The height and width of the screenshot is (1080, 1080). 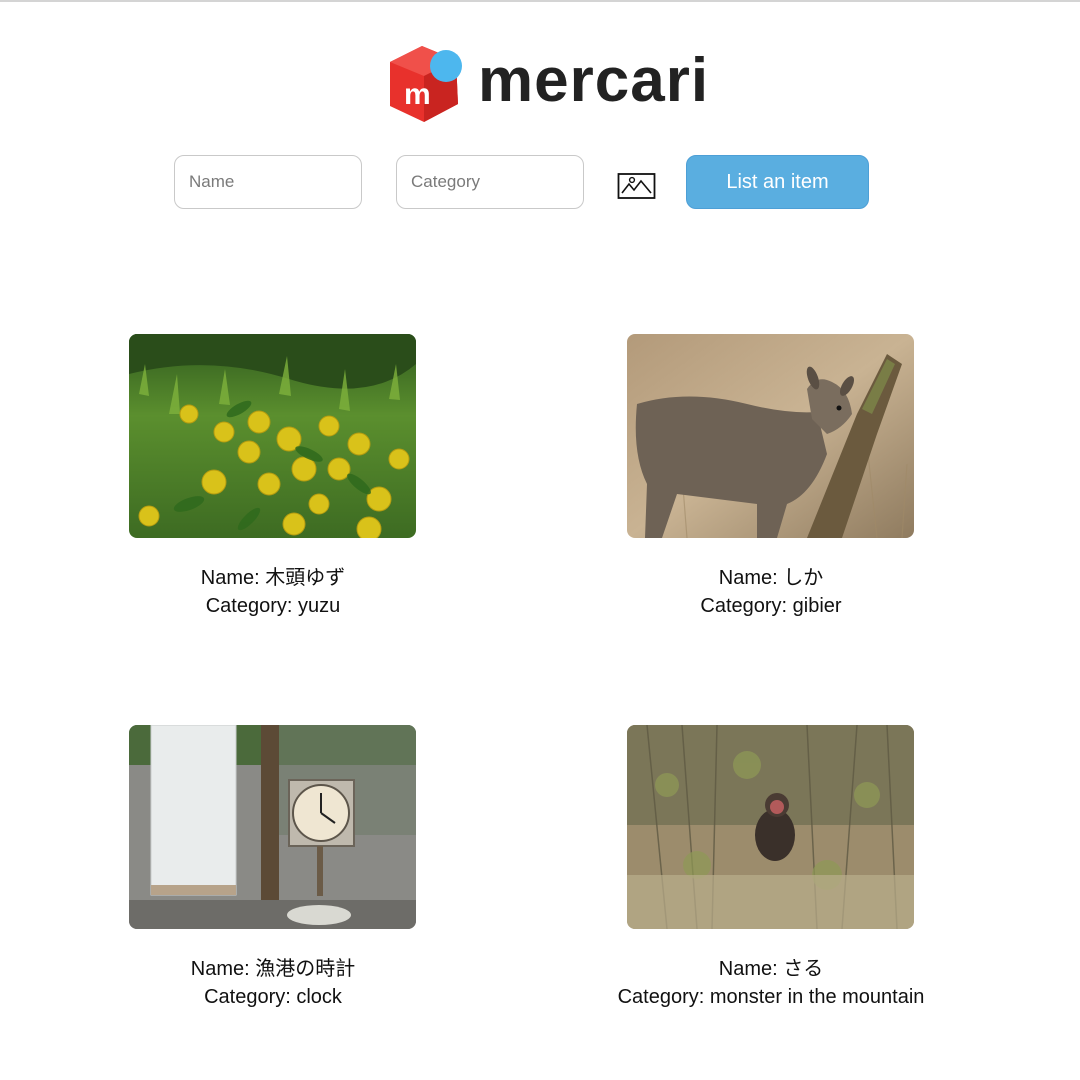 I want to click on harbor-clock-photo, so click(x=272, y=827).